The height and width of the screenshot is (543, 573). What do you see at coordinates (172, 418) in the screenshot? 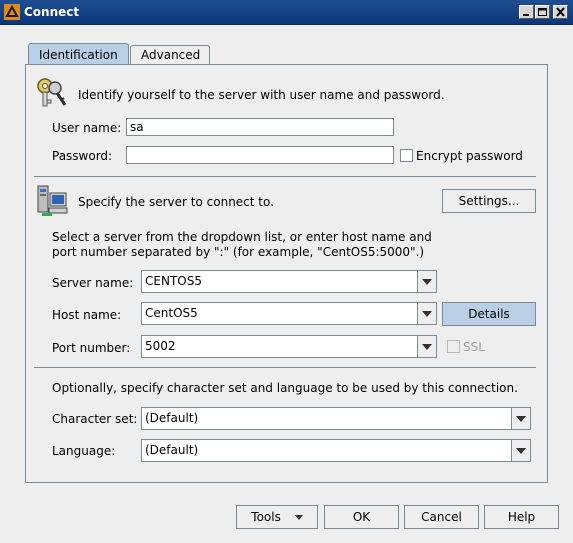
I see `character-set-value: (Default)` at bounding box center [172, 418].